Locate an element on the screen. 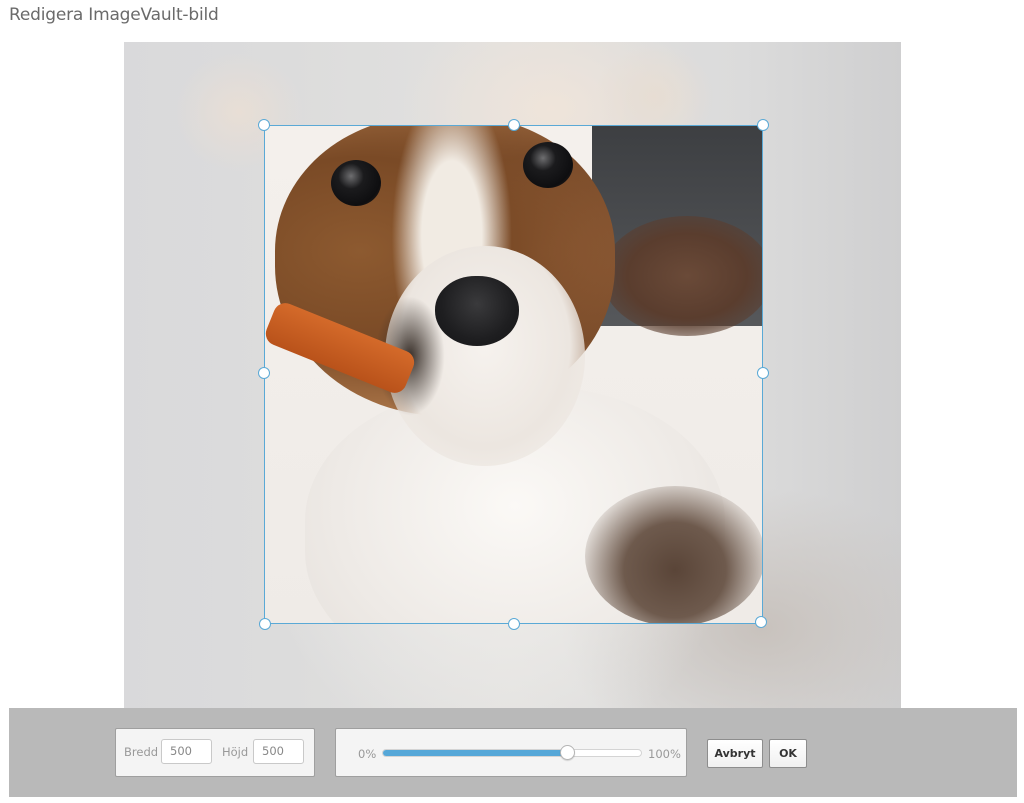  height-label: Höjd is located at coordinates (235, 752).